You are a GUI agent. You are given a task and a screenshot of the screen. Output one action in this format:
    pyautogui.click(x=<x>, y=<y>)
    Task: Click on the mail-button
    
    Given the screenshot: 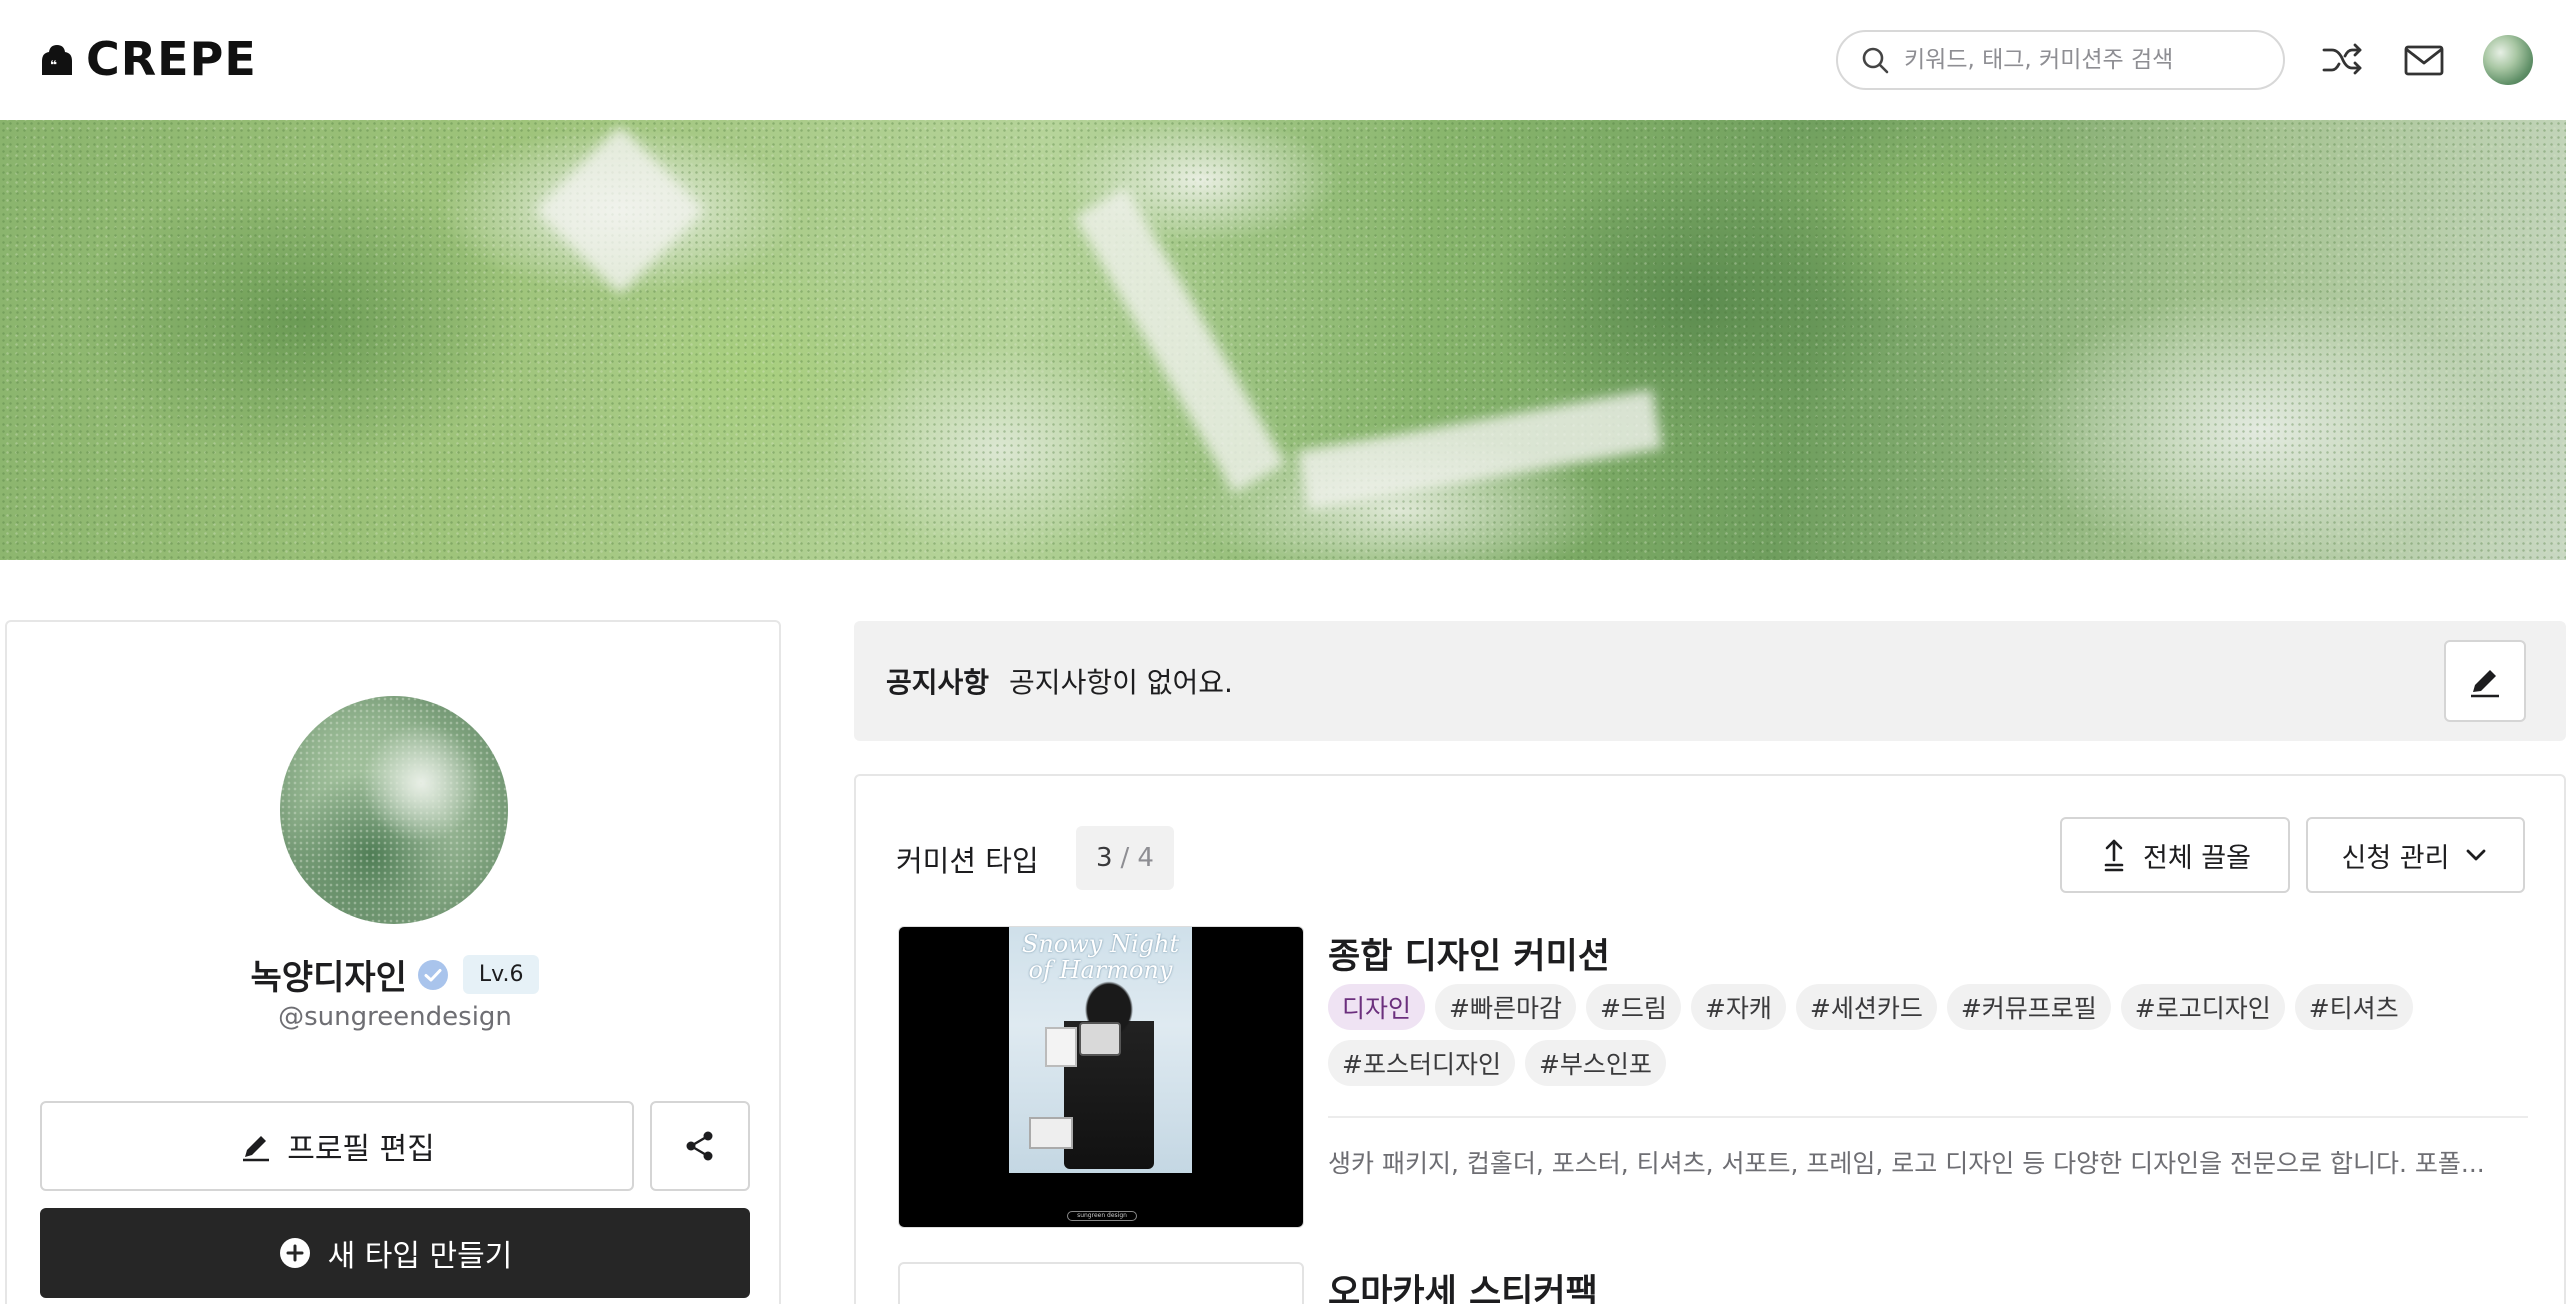 What is the action you would take?
    pyautogui.click(x=2424, y=60)
    